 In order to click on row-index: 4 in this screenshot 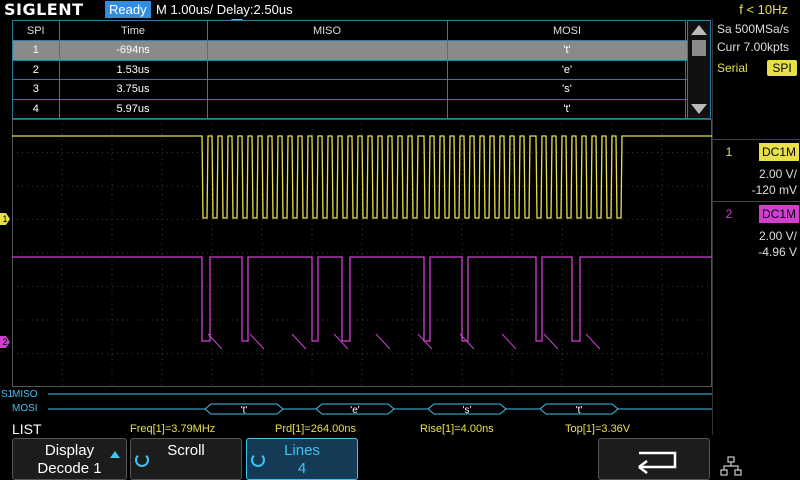, I will do `click(36, 109)`.